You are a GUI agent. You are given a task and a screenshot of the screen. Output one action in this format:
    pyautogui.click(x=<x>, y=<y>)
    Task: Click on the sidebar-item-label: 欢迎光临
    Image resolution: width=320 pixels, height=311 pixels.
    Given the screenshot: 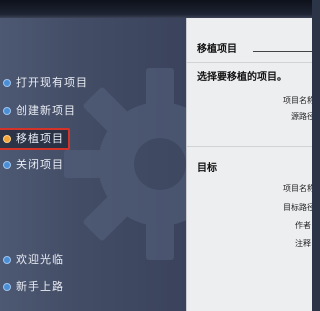 What is the action you would take?
    pyautogui.click(x=40, y=259)
    